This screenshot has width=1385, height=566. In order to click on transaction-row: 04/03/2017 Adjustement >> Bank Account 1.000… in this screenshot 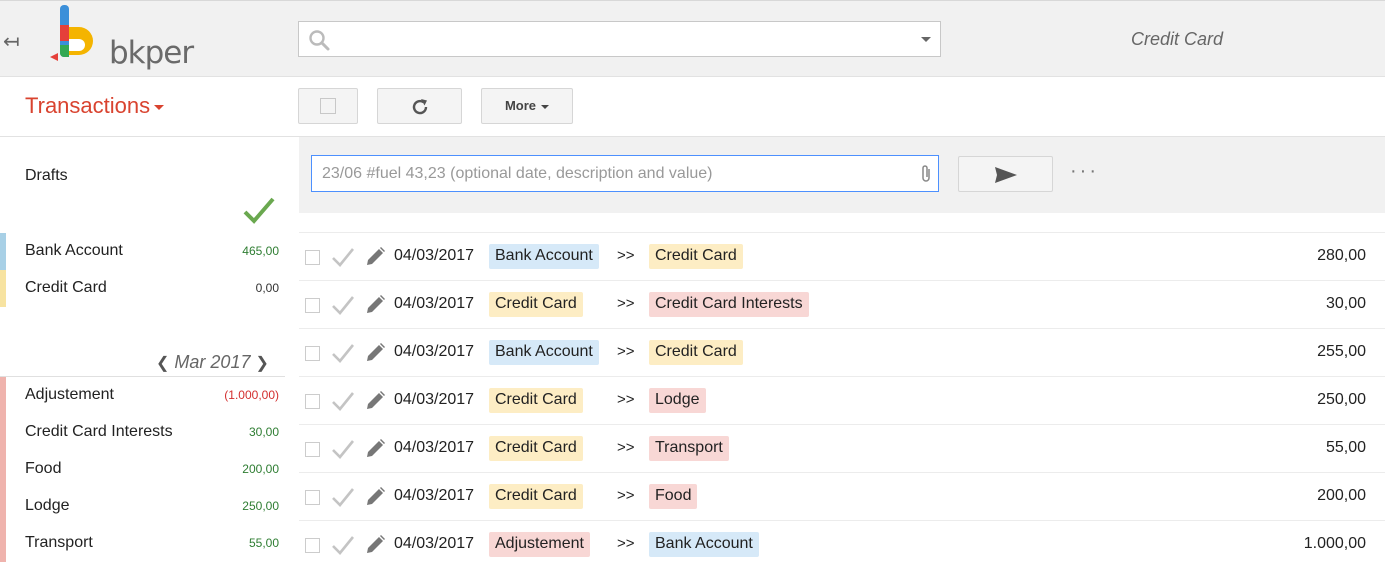, I will do `click(842, 543)`.